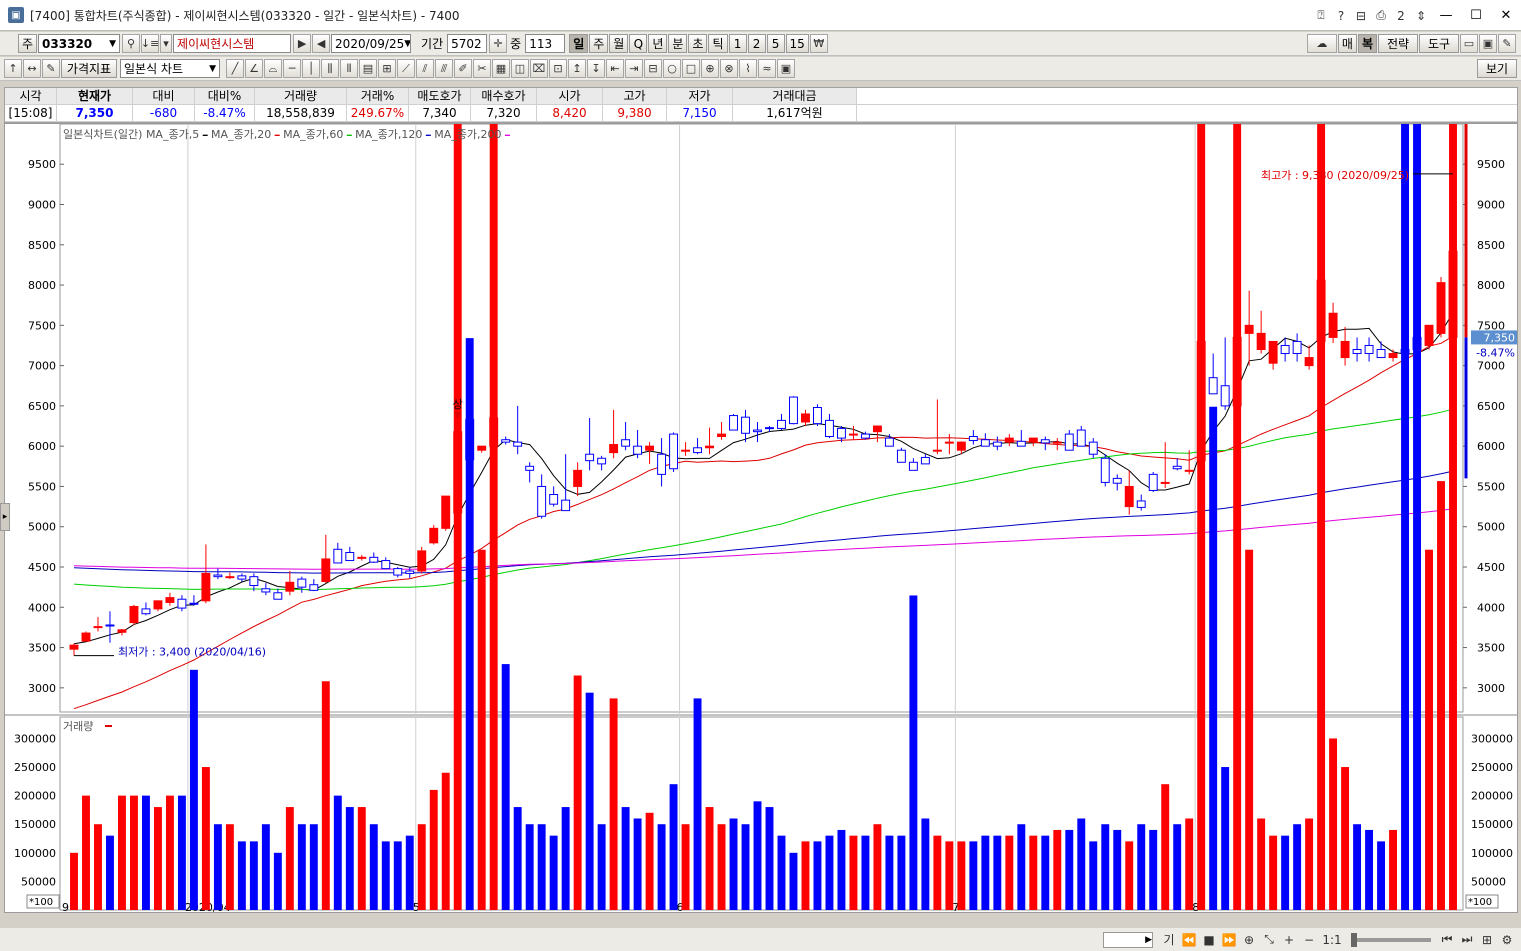  What do you see at coordinates (5, 517) in the screenshot?
I see `sidebar-toggle-icon: ▸` at bounding box center [5, 517].